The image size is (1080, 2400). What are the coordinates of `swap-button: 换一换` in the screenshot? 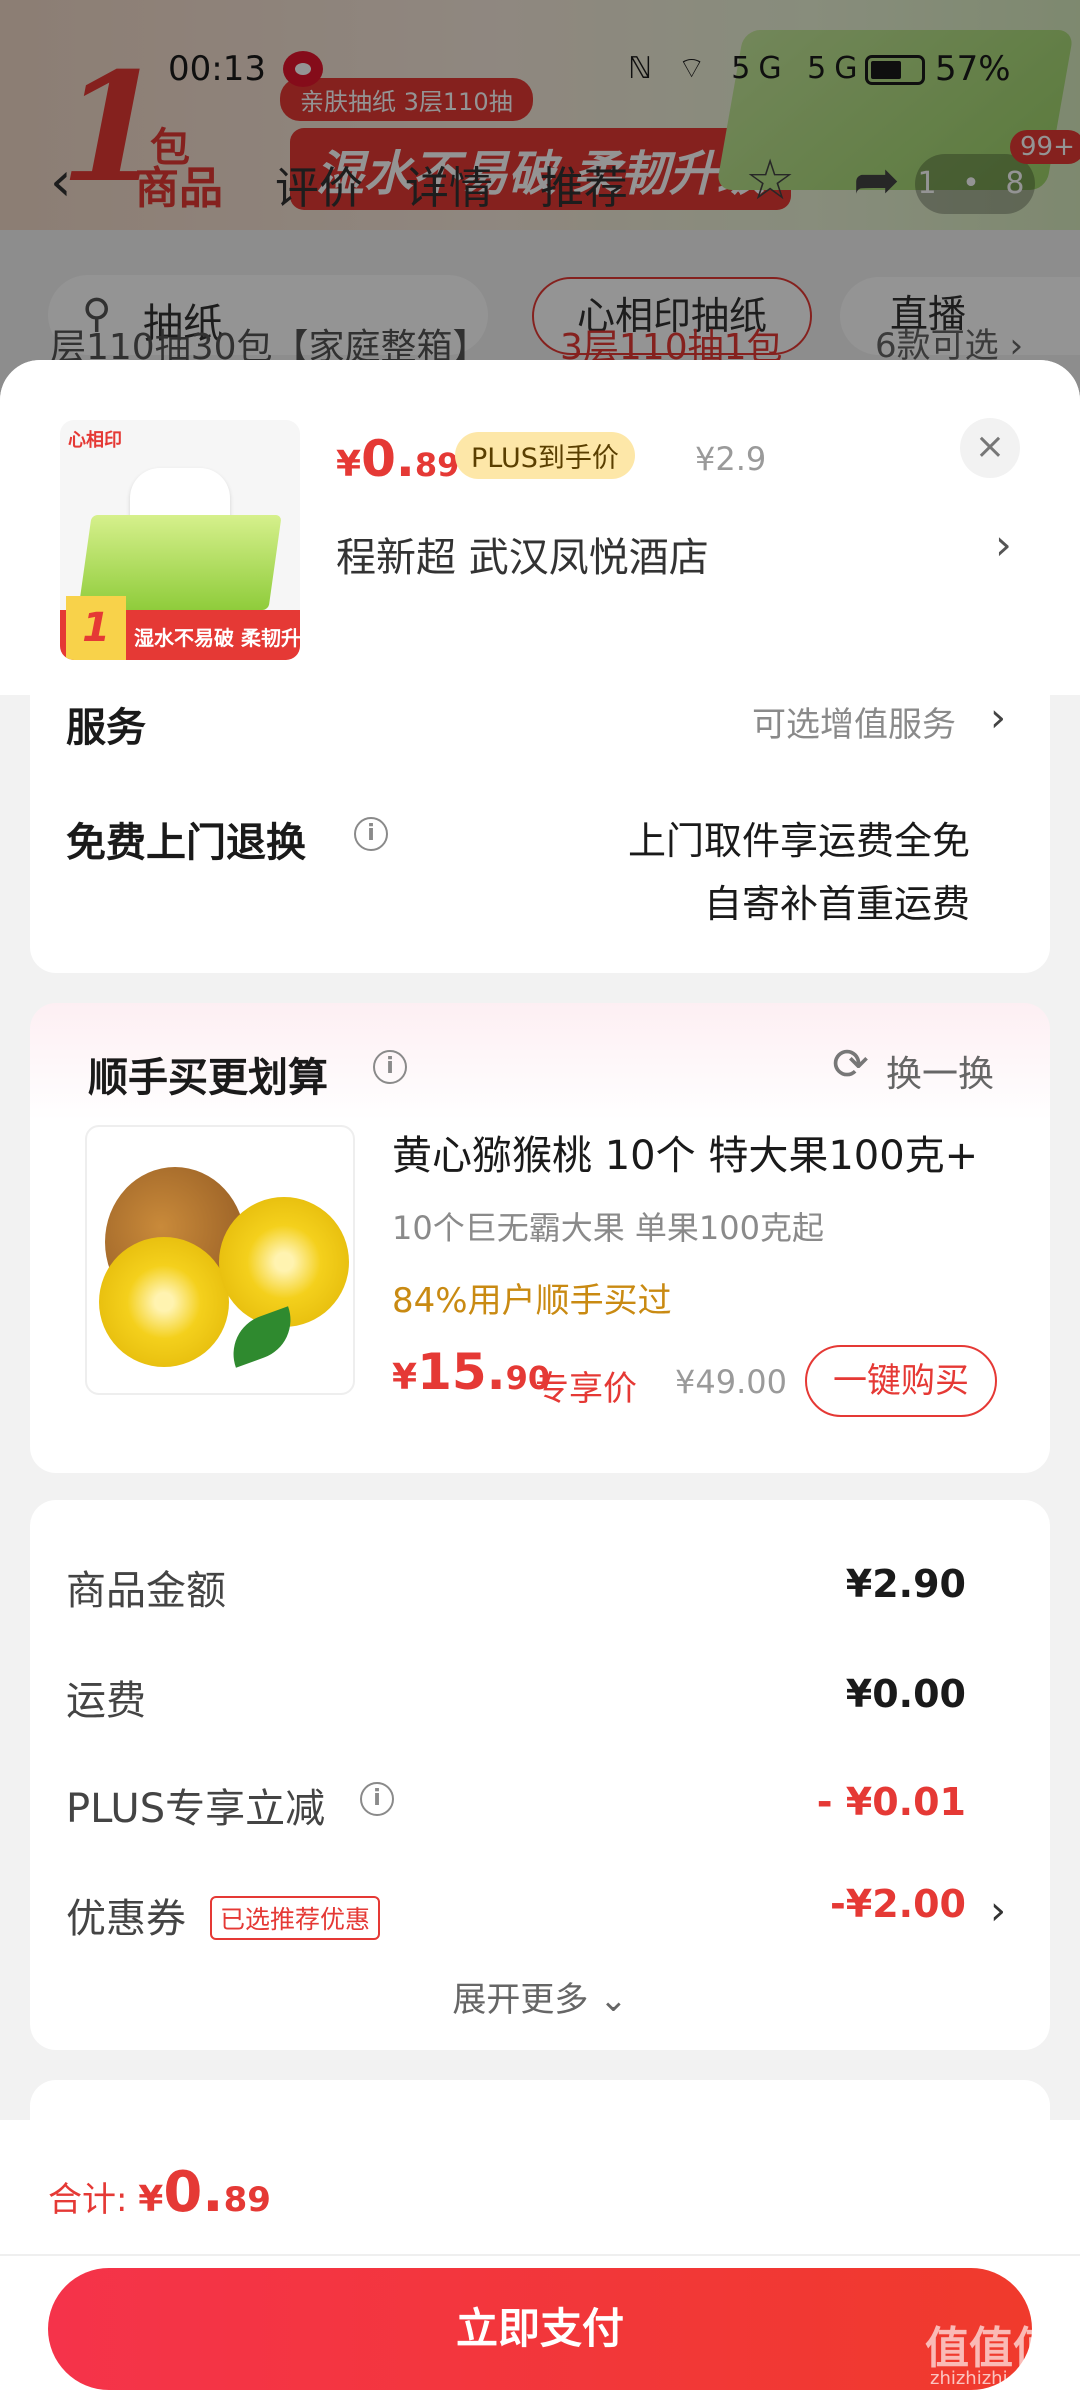 It's located at (940, 1071).